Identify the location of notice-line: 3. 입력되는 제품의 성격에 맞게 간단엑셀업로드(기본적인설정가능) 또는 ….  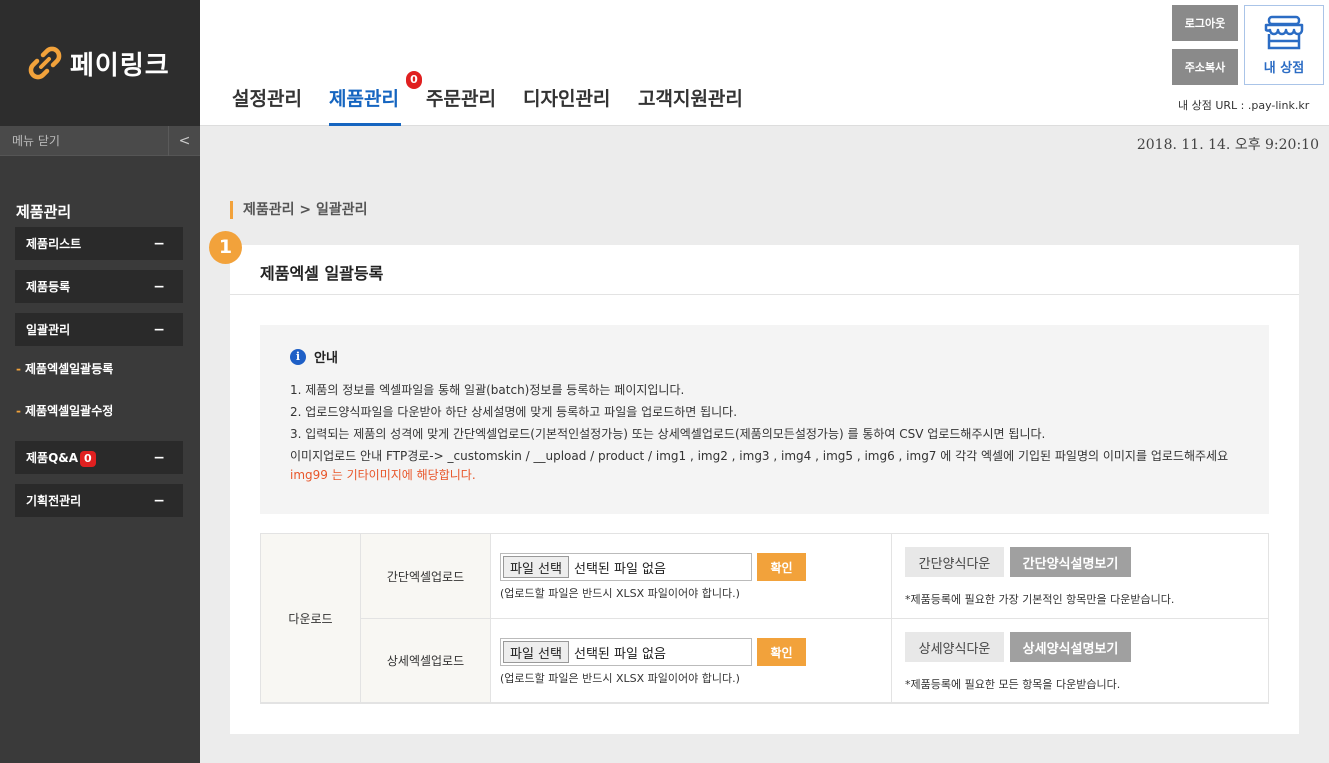
(668, 434).